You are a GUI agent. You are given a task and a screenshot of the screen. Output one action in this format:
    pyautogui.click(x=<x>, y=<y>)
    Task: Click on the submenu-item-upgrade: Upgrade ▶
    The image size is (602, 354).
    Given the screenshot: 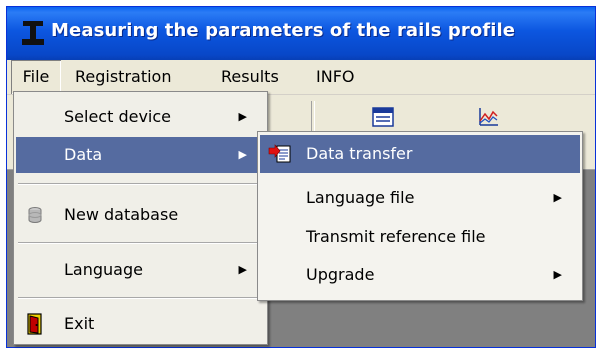 What is the action you would take?
    pyautogui.click(x=420, y=275)
    